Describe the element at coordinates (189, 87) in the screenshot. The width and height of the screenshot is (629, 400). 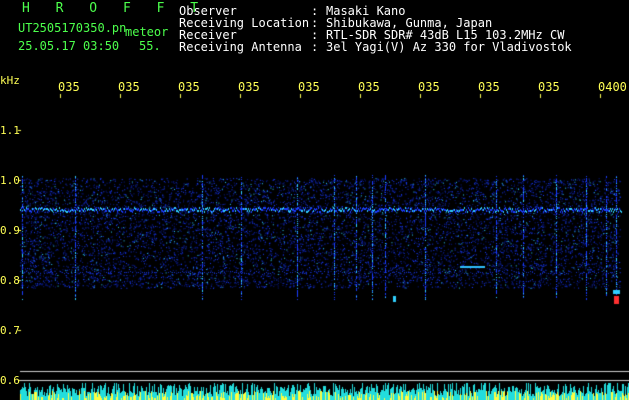
I see `time-tick-3: 035` at that location.